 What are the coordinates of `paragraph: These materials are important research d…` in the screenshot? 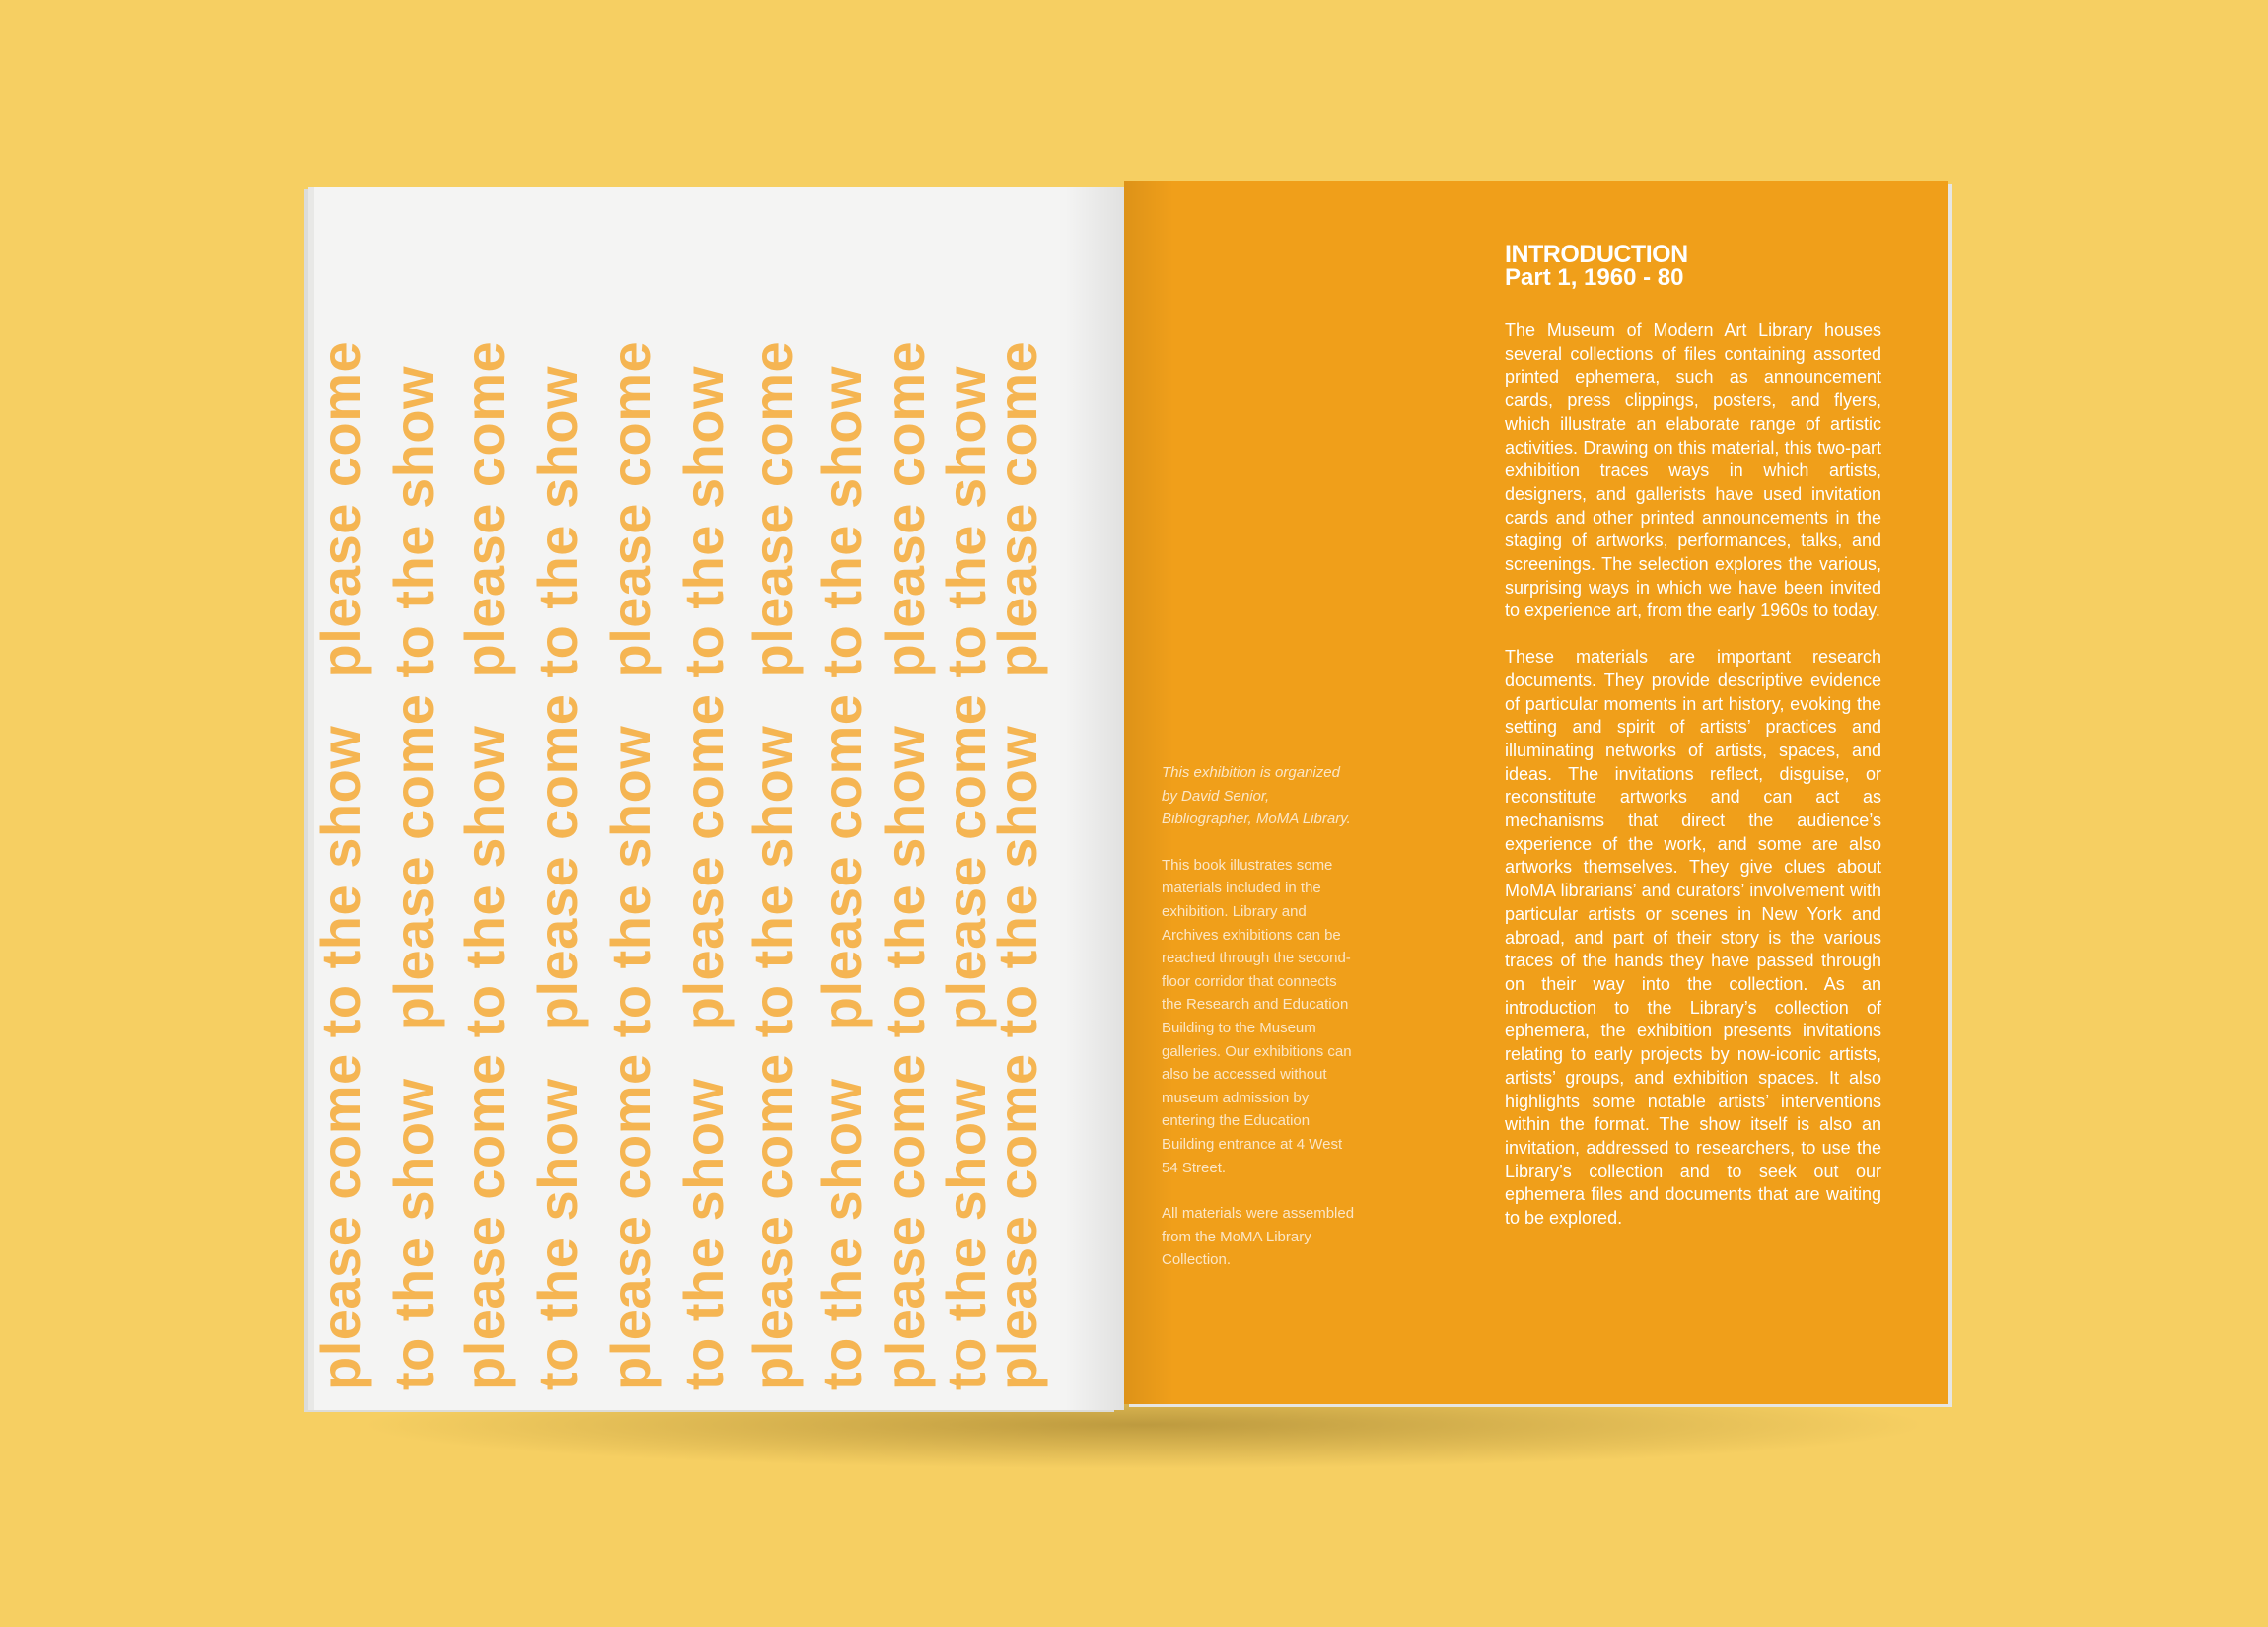 It's located at (1693, 938).